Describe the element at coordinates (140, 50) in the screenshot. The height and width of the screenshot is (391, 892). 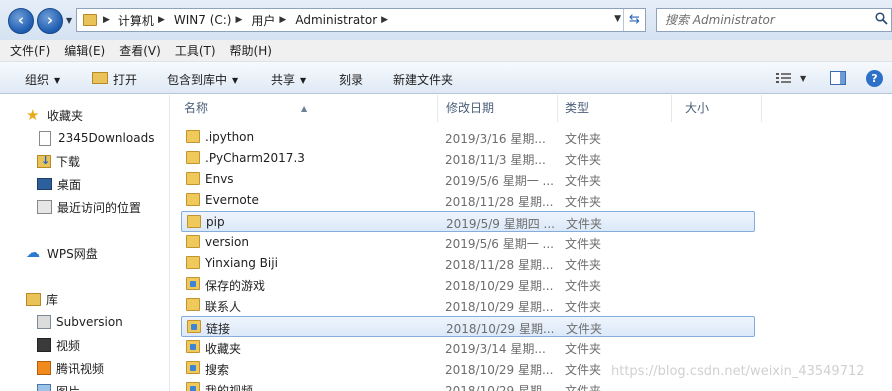
I see `menu-view: 查看(V)` at that location.